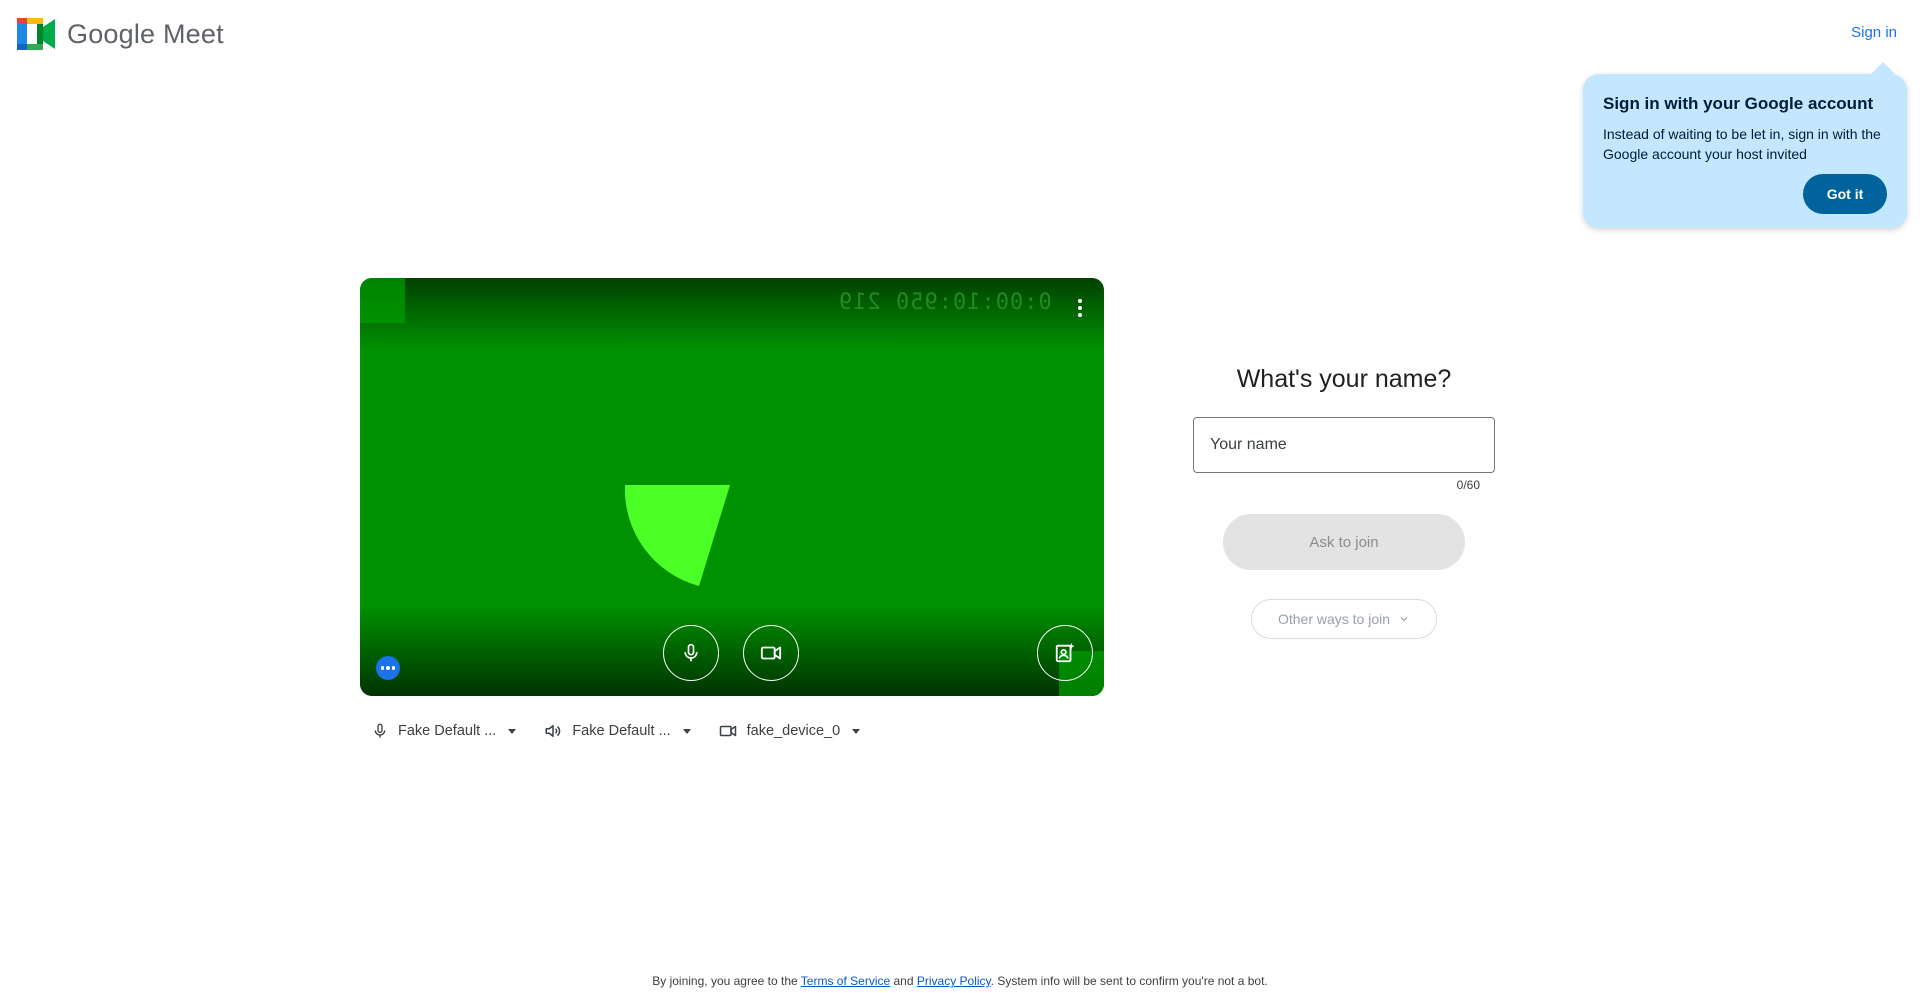 The image size is (1920, 993). Describe the element at coordinates (1344, 542) in the screenshot. I see `ask-to-join-button: Ask to join` at that location.